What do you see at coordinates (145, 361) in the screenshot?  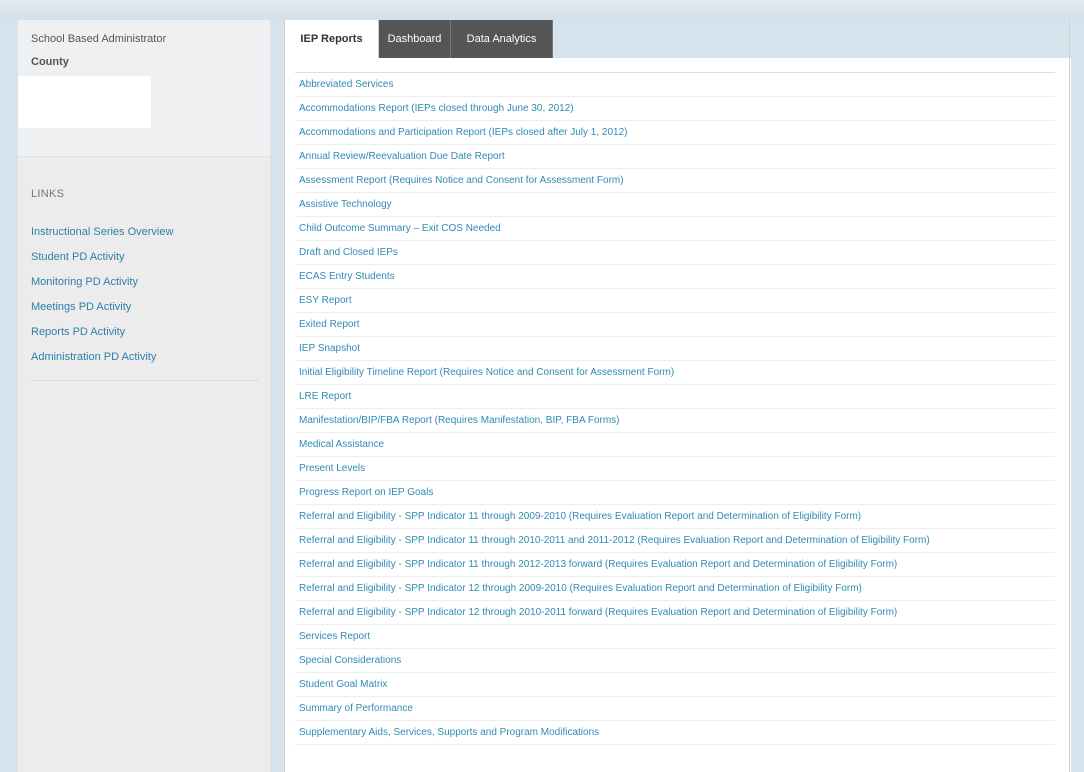 I see `link-administration-pd-activity: Administration PD Activity` at bounding box center [145, 361].